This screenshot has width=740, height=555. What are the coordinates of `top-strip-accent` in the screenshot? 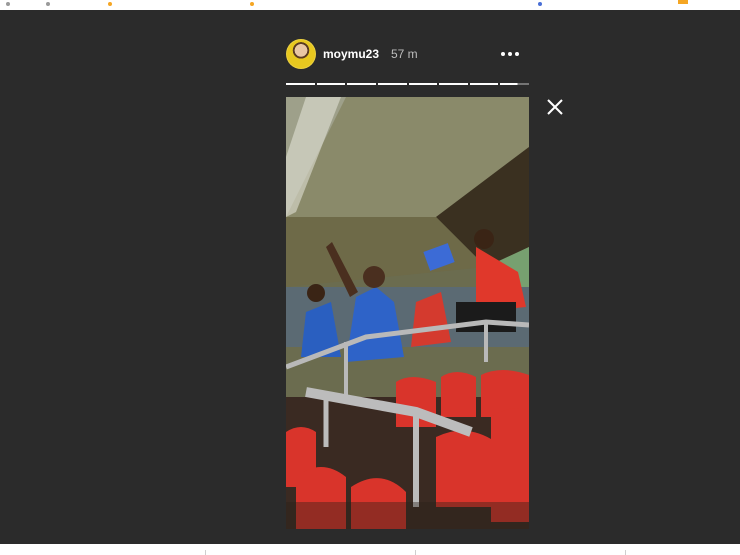 It's located at (683, 2).